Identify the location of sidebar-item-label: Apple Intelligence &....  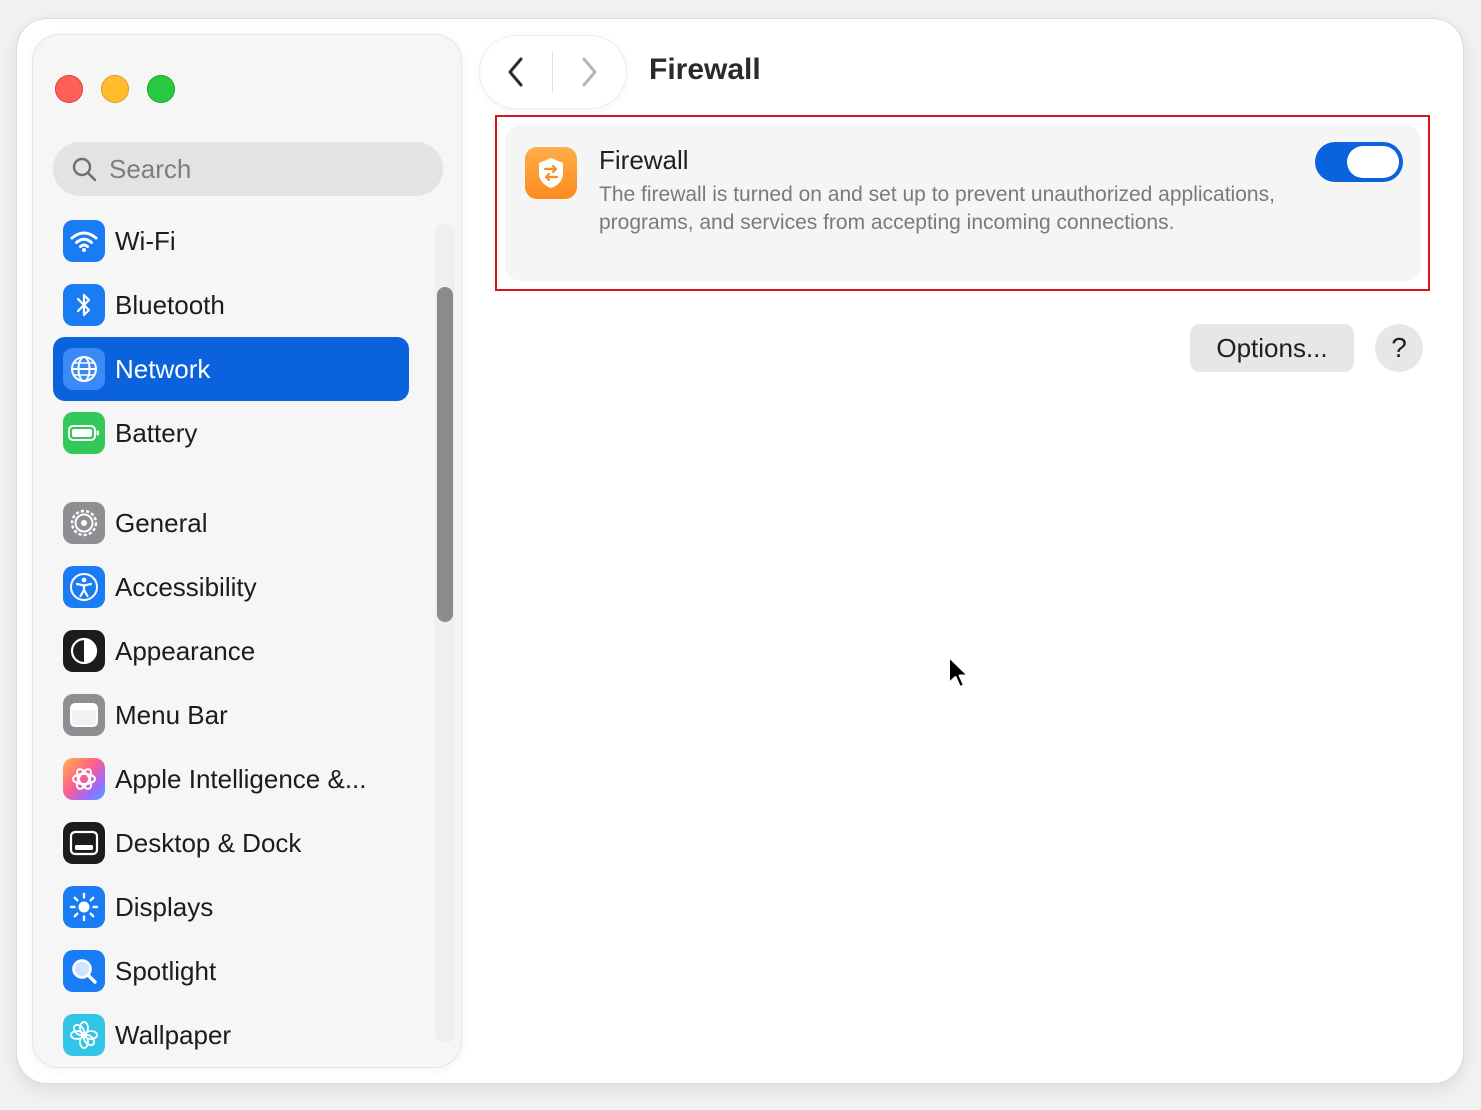
(241, 778).